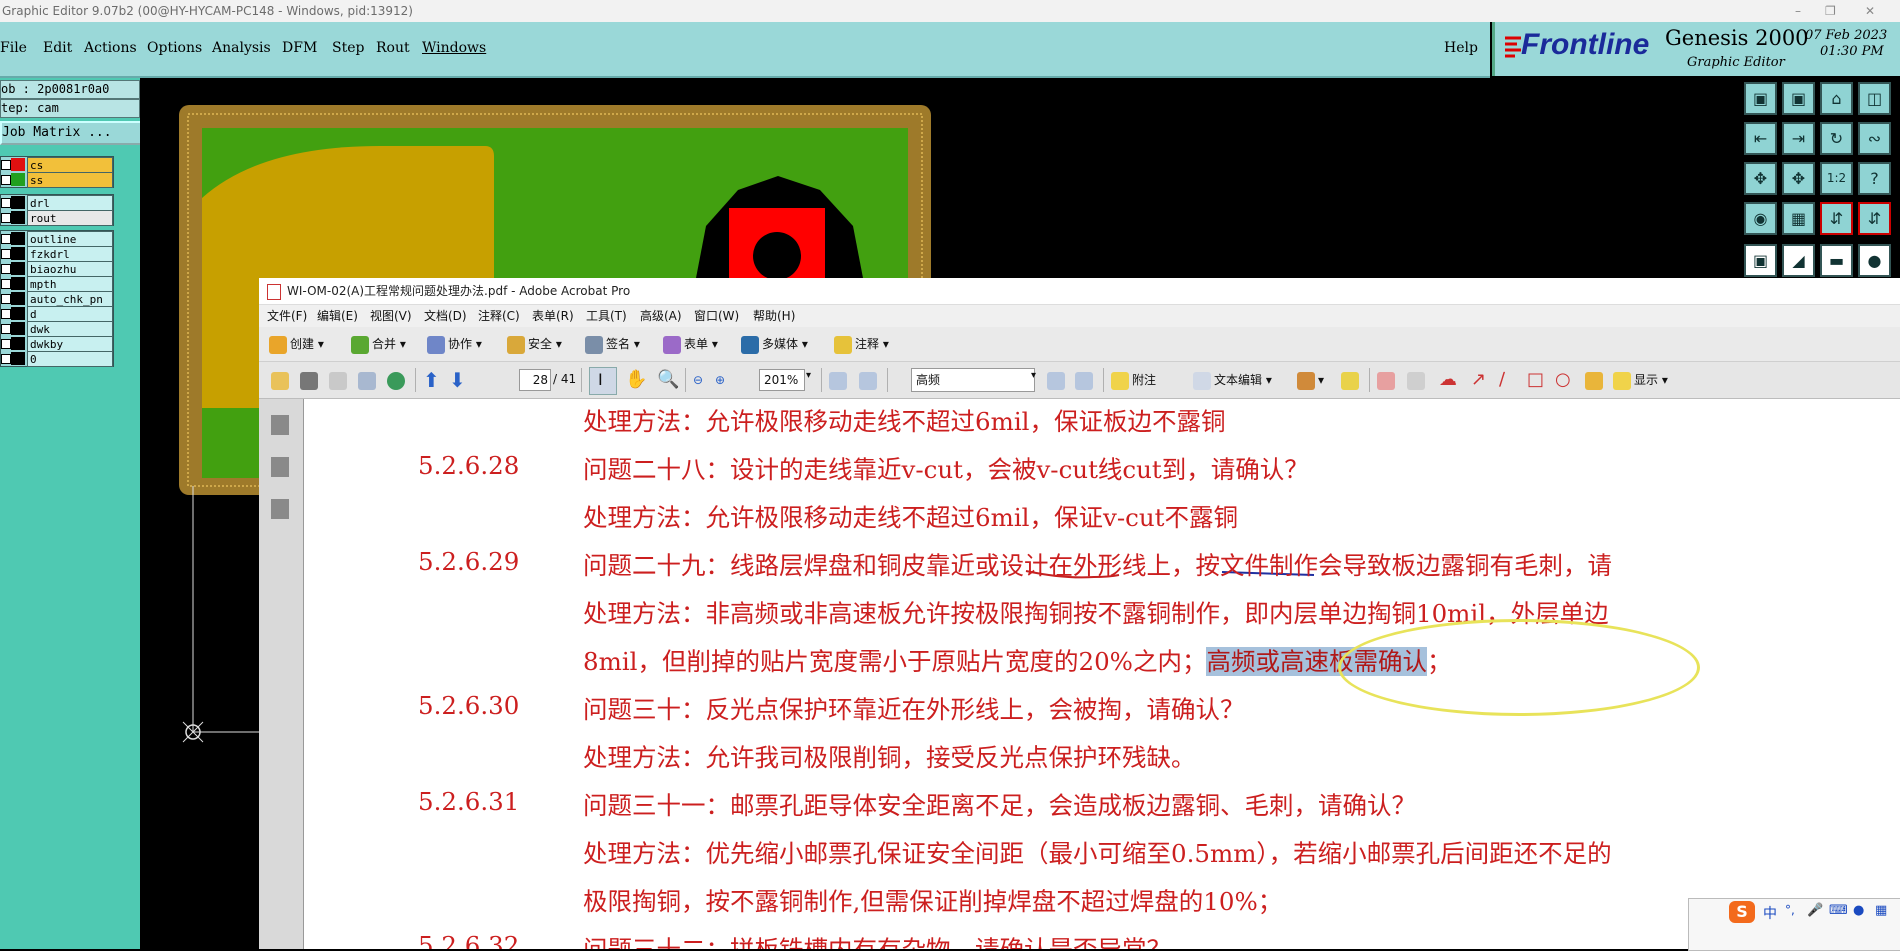  Describe the element at coordinates (1815, 910) in the screenshot. I see `microphone-icon: 🎤` at that location.